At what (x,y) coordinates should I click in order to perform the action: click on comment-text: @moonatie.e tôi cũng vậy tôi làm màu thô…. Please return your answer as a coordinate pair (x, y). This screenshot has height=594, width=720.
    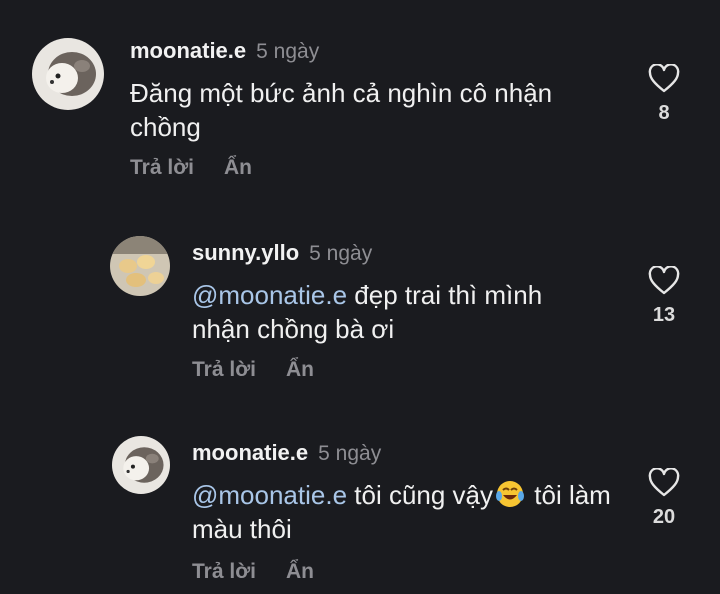
    Looking at the image, I should click on (402, 512).